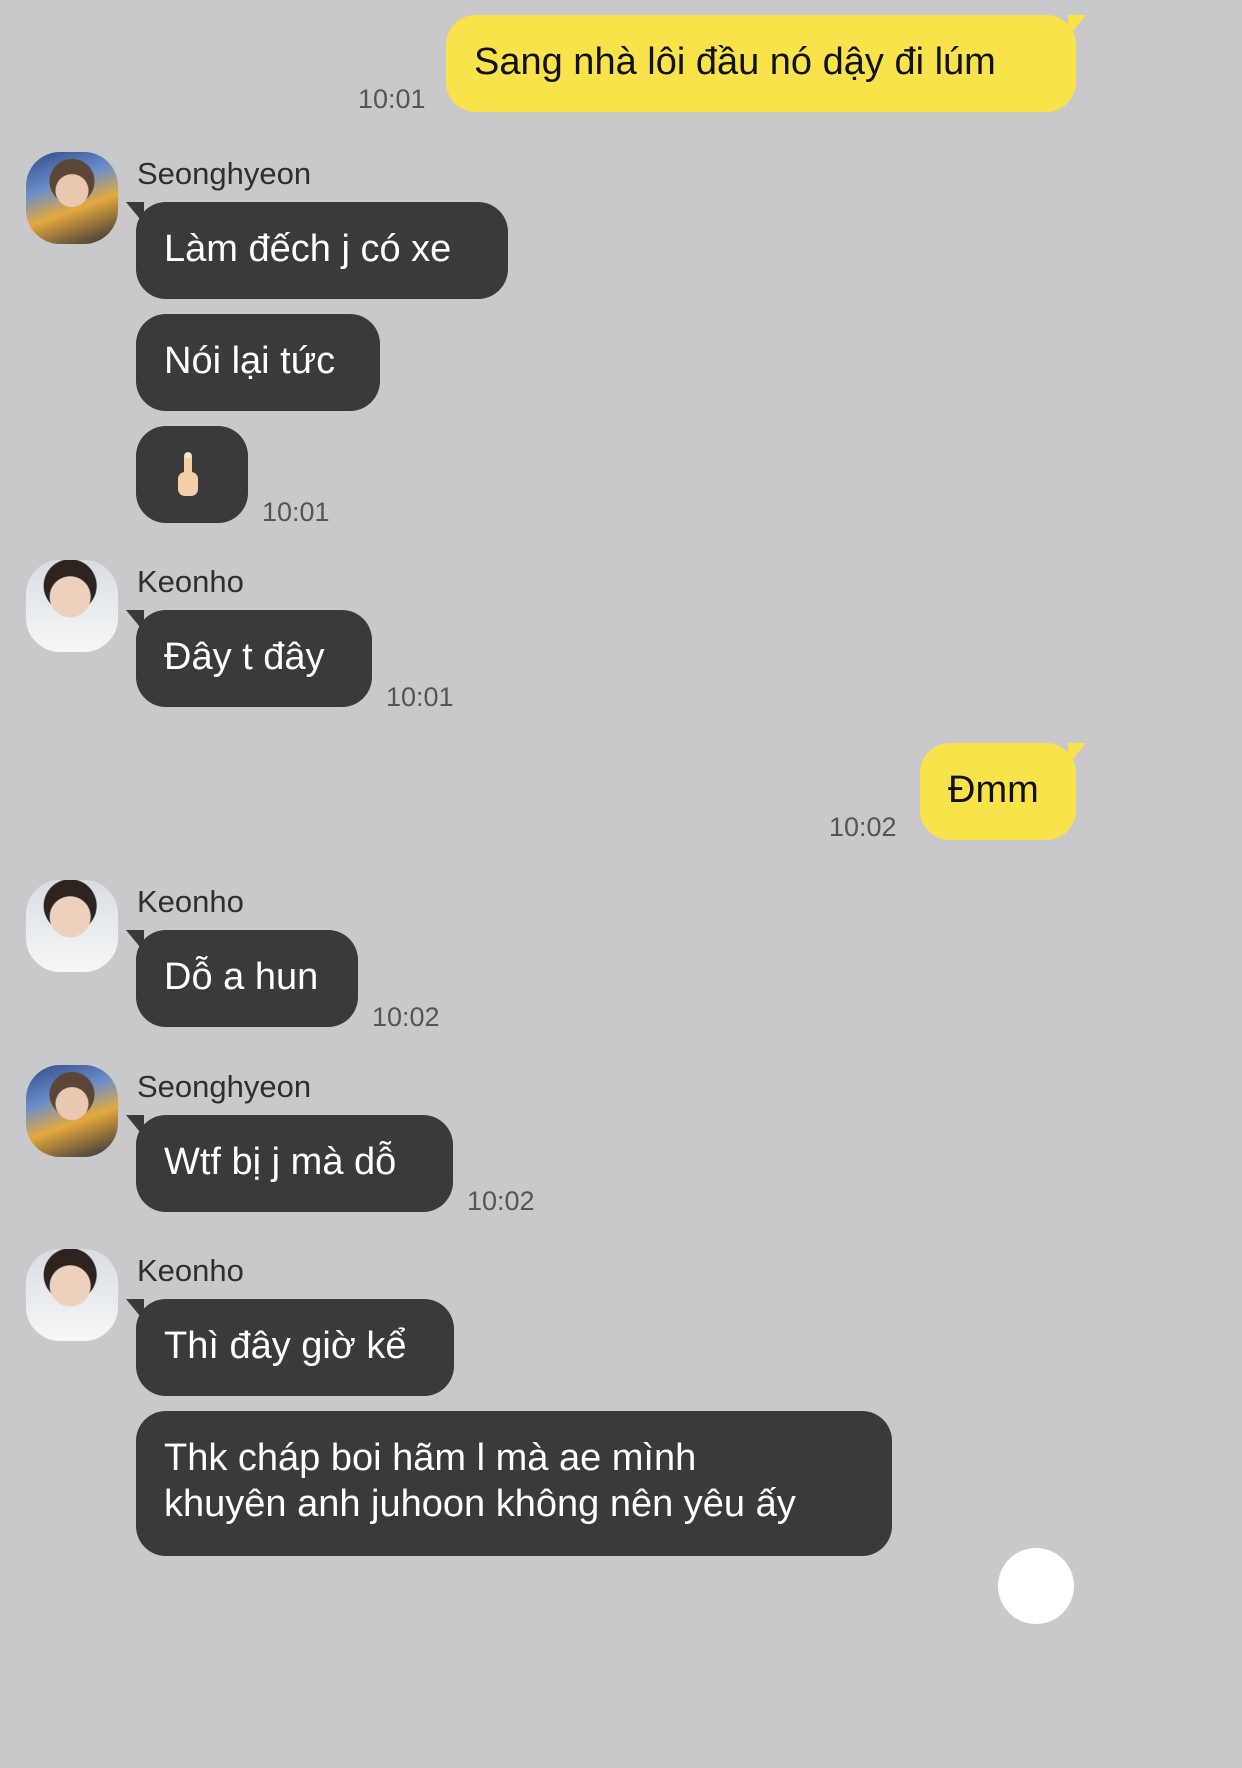  What do you see at coordinates (244, 657) in the screenshot?
I see `message-text: Đây t đây` at bounding box center [244, 657].